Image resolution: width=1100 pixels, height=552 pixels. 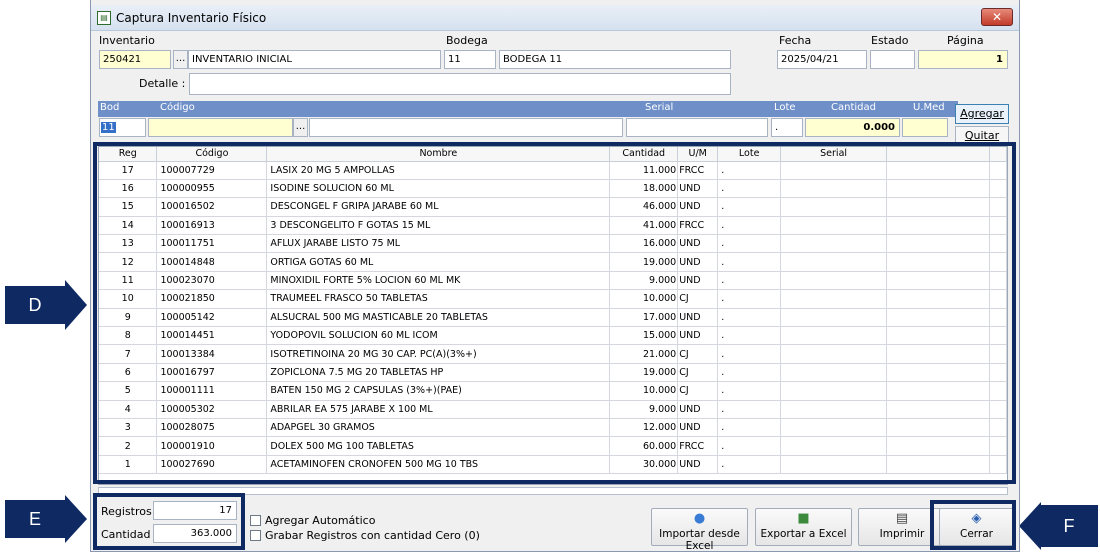 I want to click on imprimir-label: Imprimir, so click(x=902, y=534).